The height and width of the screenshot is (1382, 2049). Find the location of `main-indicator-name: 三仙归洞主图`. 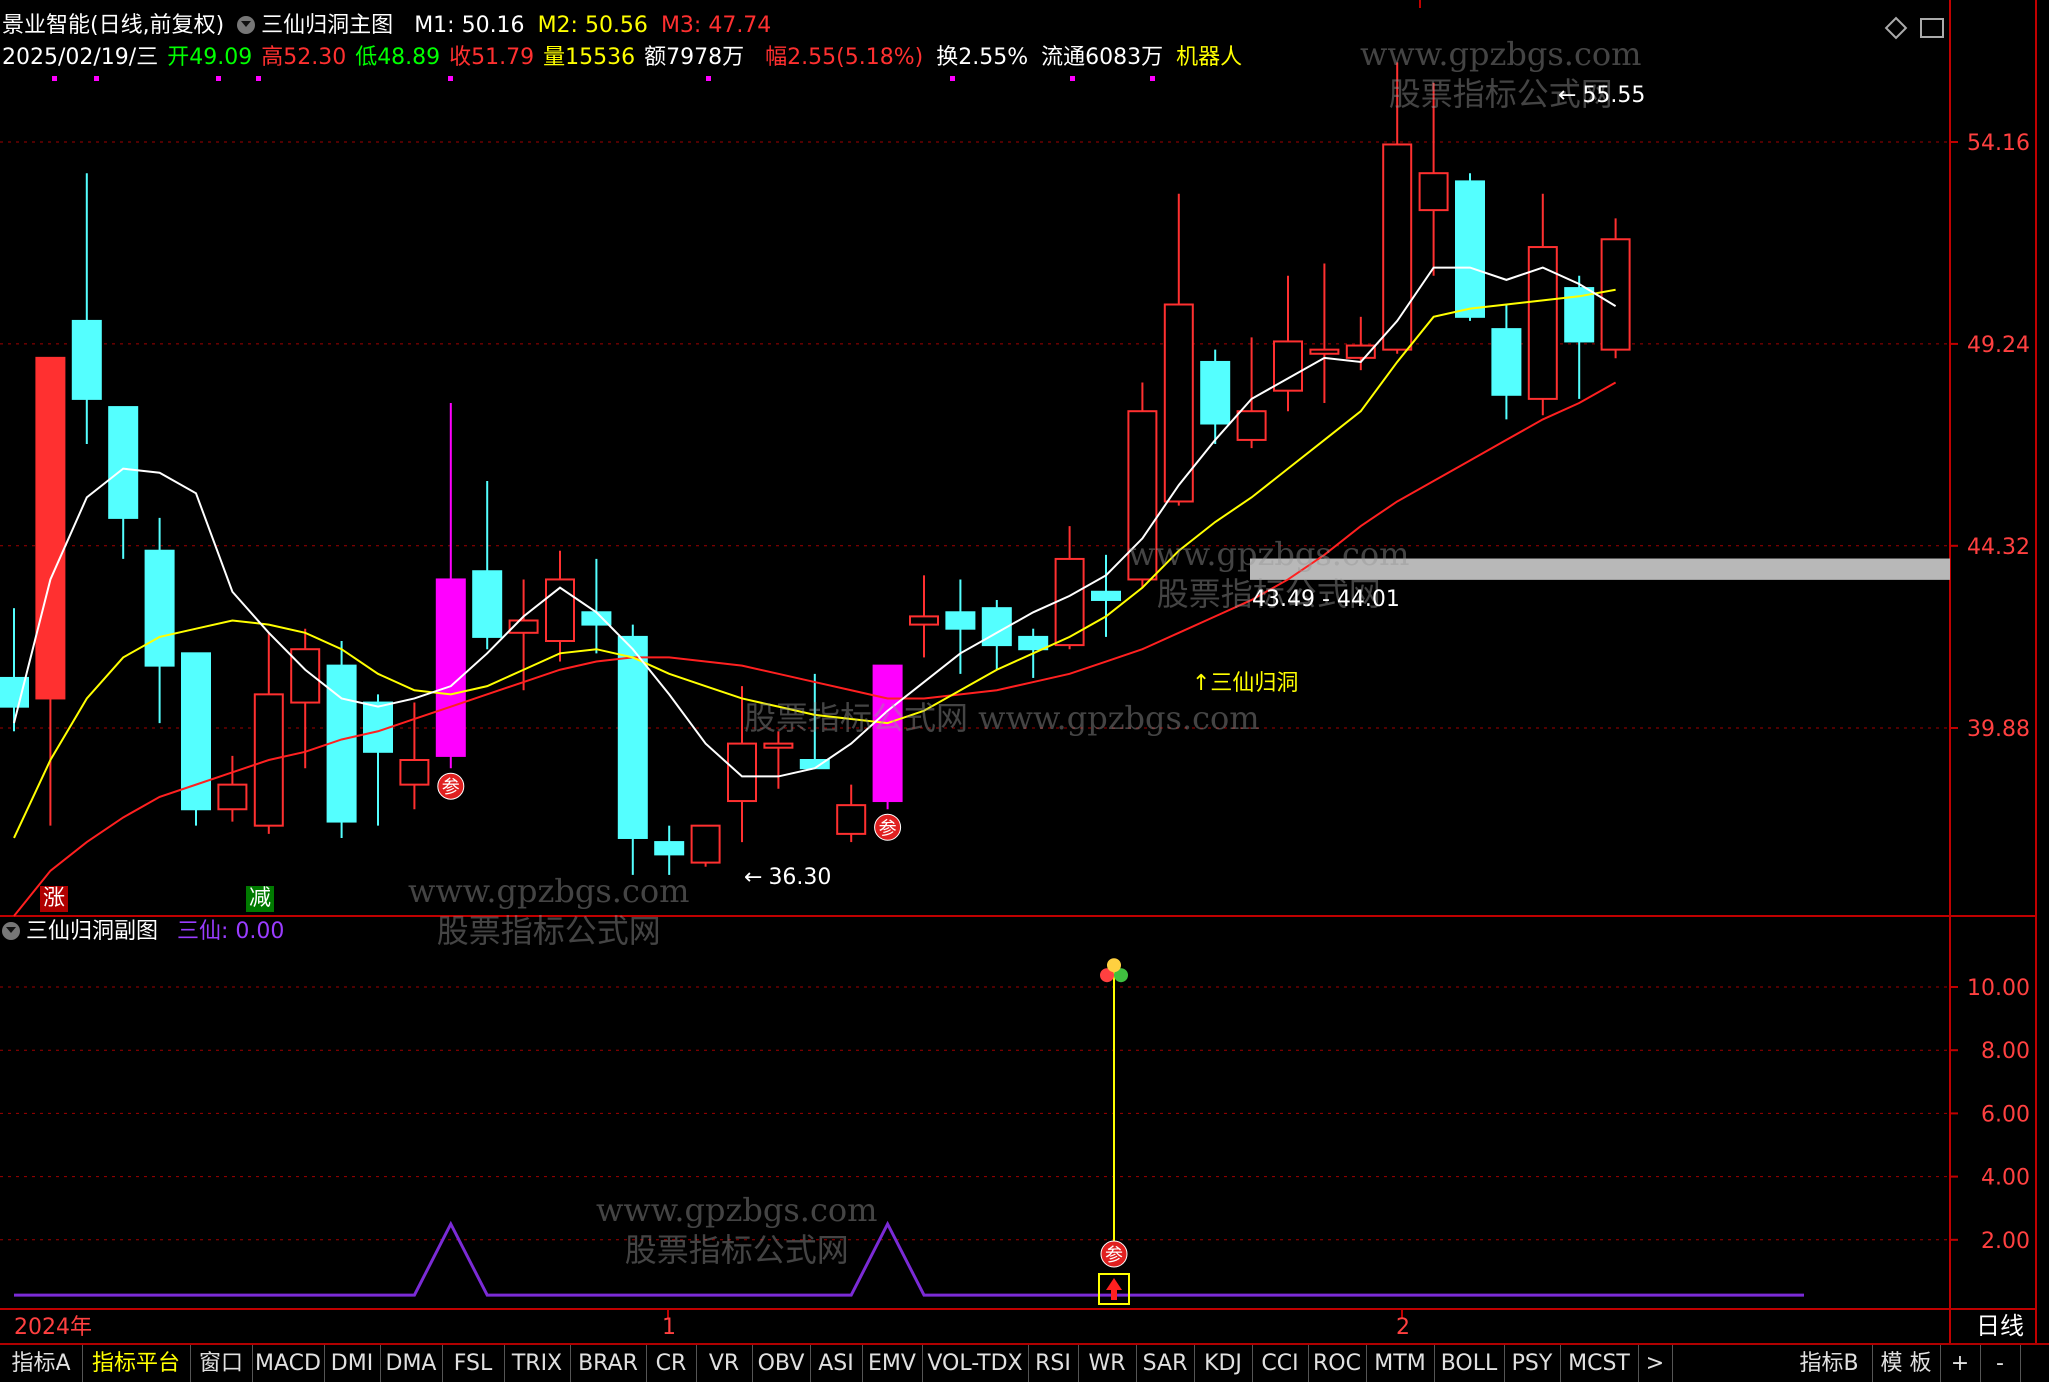

main-indicator-name: 三仙归洞主图 is located at coordinates (327, 25).